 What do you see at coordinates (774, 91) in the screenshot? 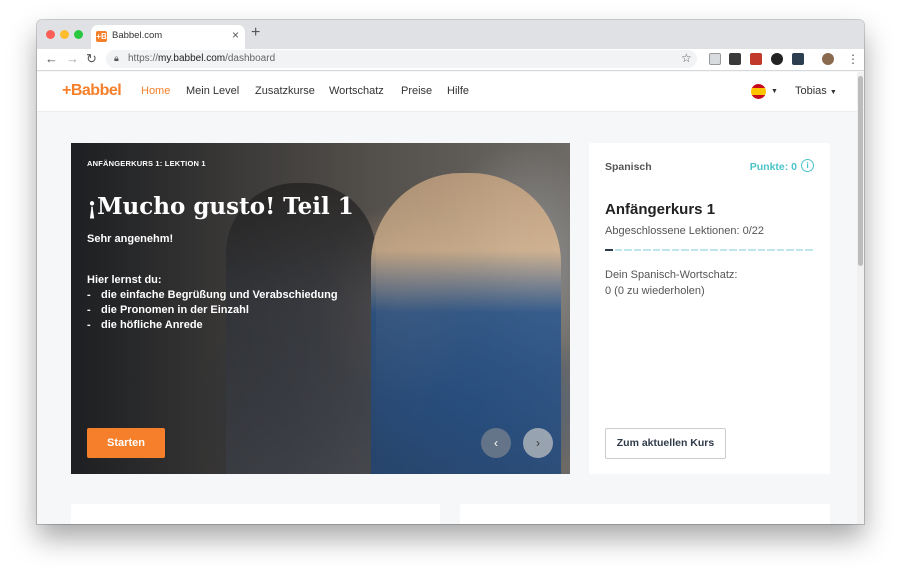
I see `language-caret-icon: ▼` at bounding box center [774, 91].